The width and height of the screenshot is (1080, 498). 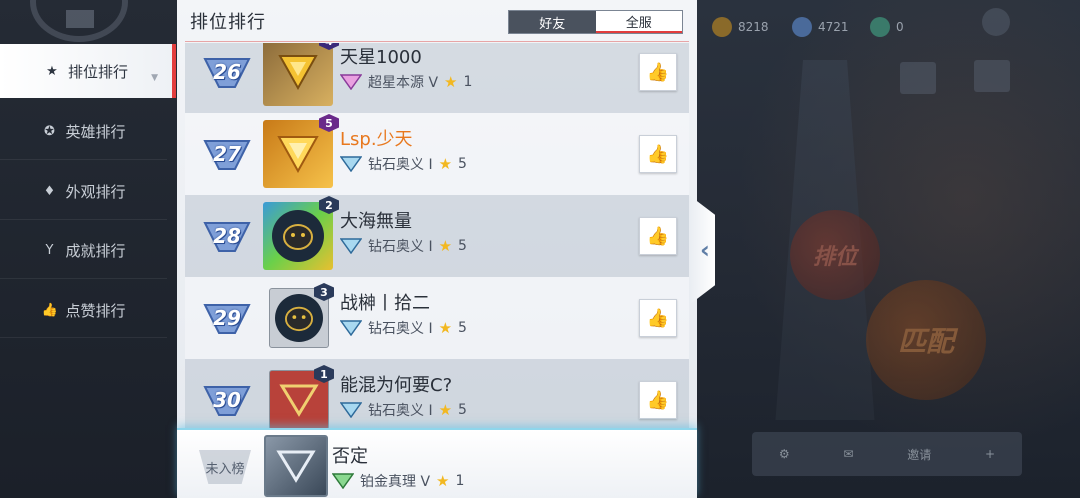 I want to click on rank-match-button: 排位, so click(x=835, y=255).